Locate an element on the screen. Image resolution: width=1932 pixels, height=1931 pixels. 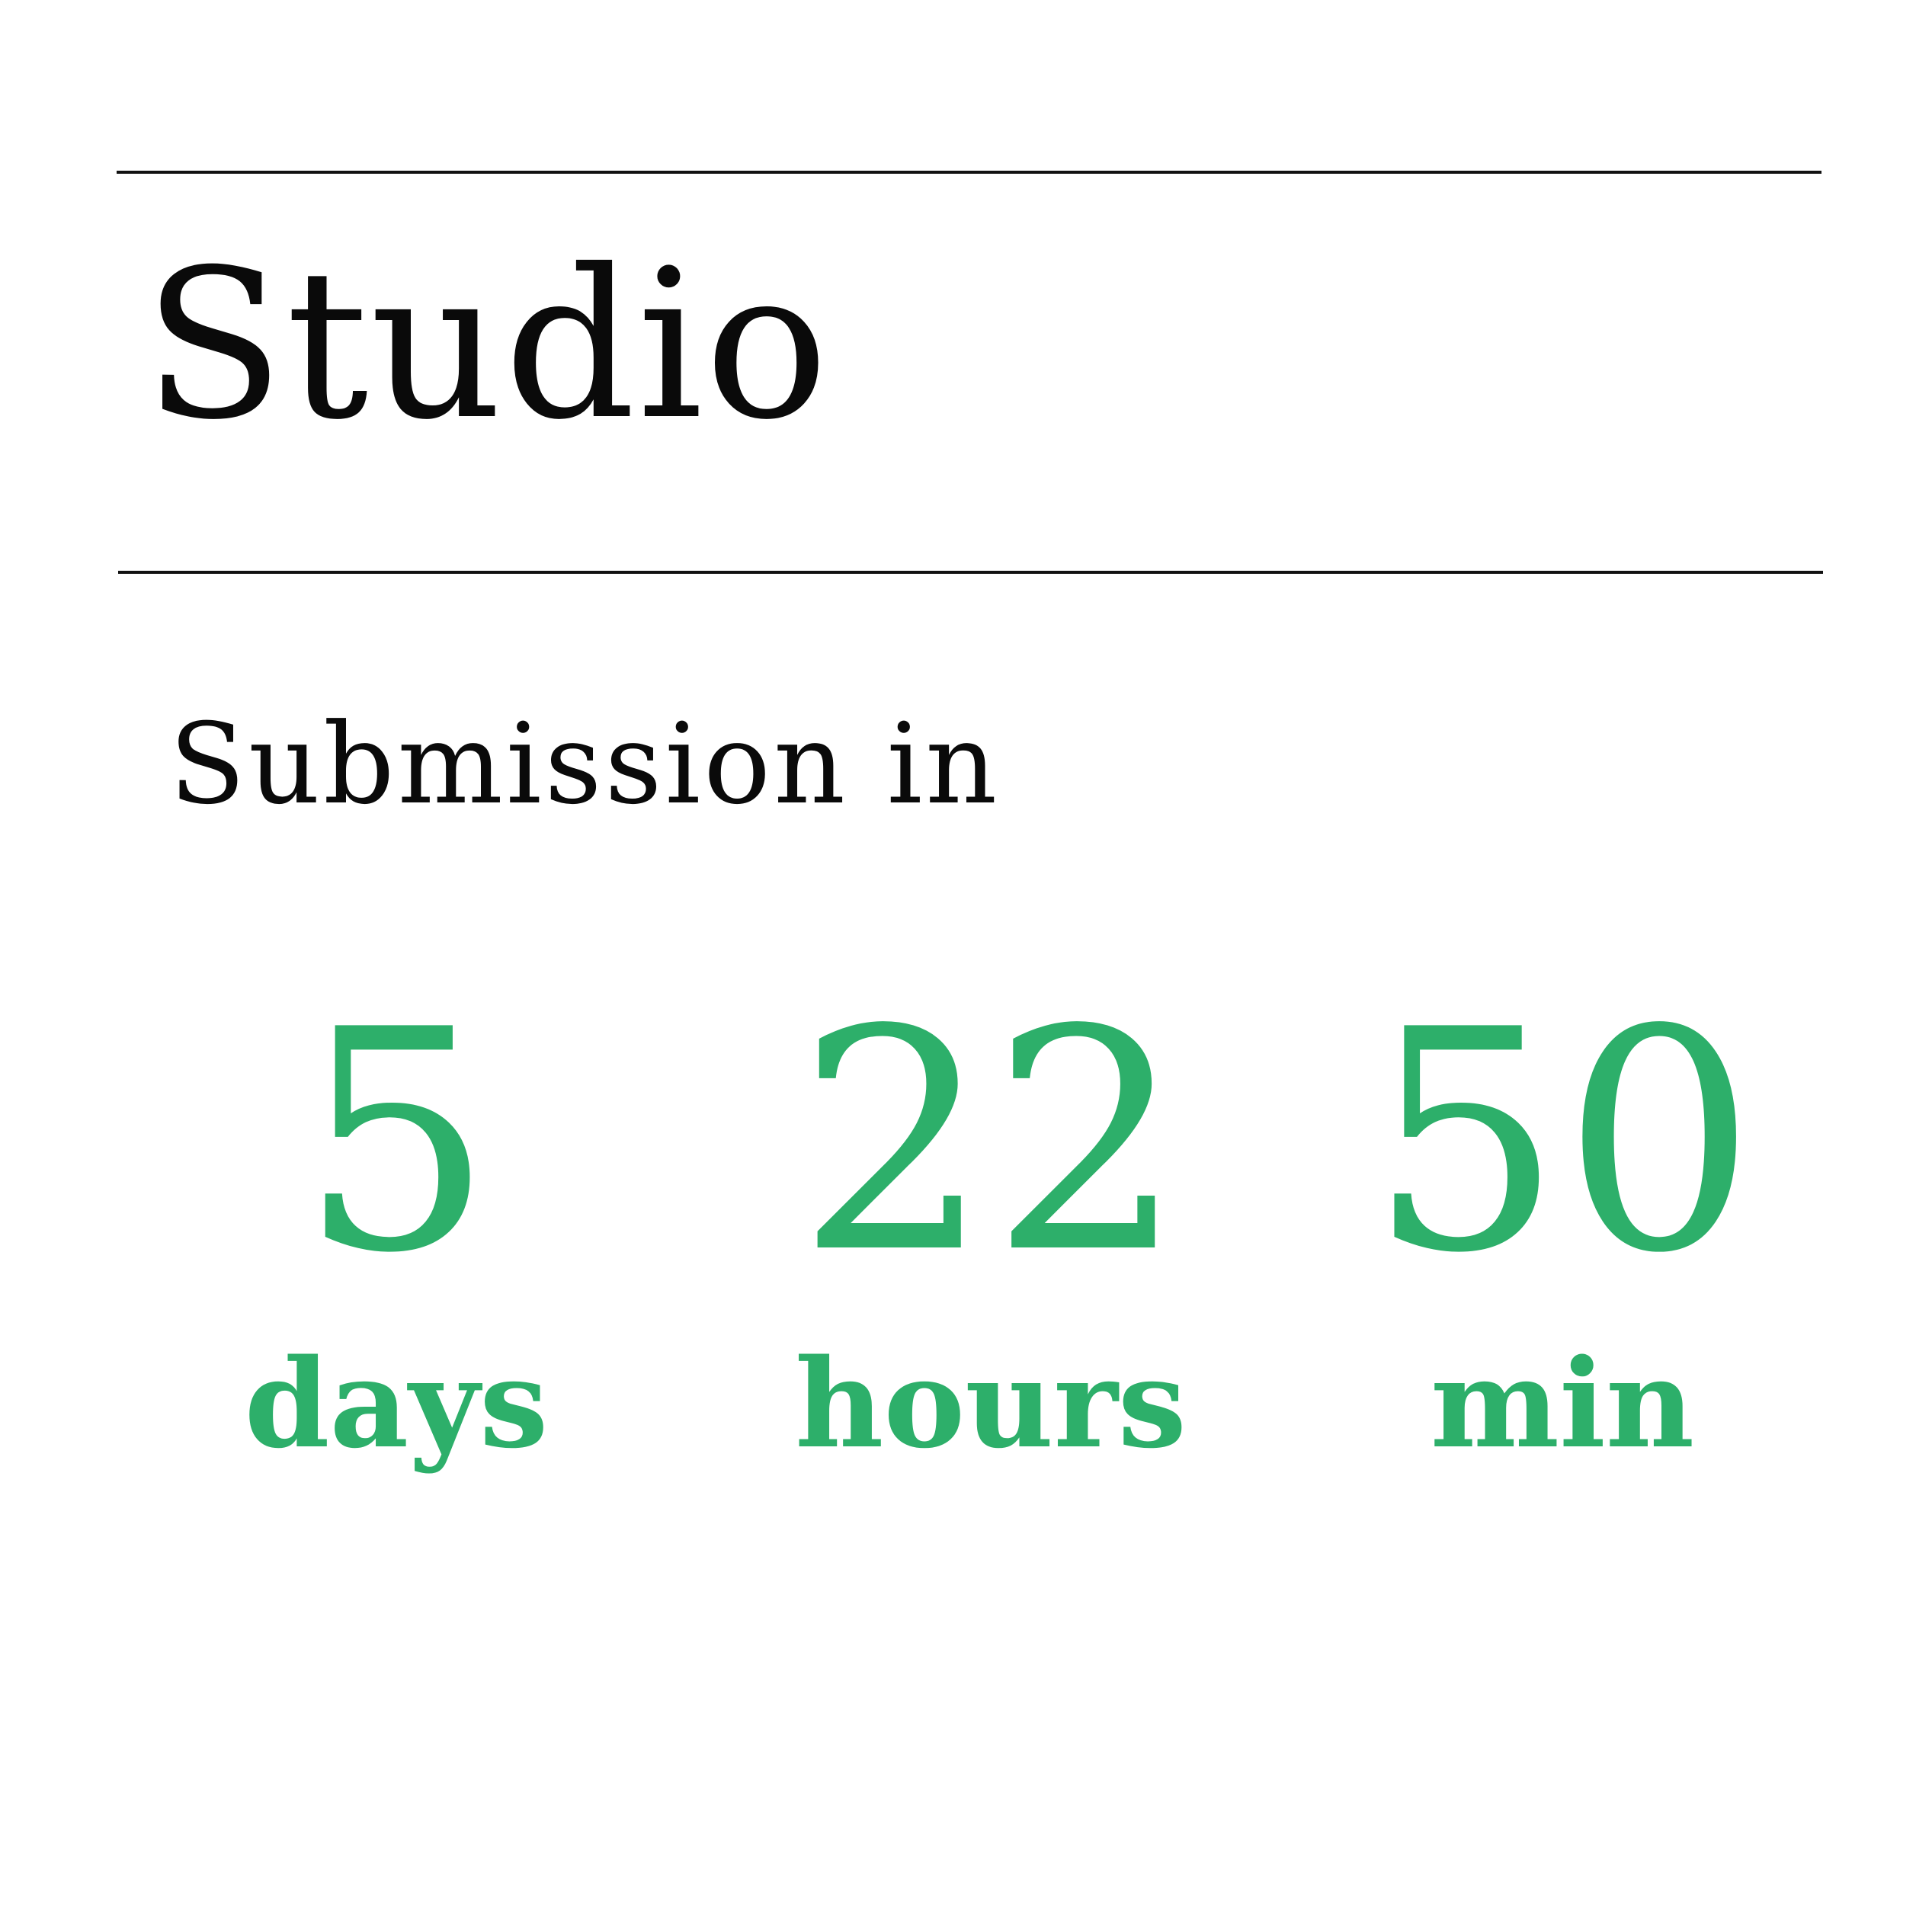
minutes-value: 50 is located at coordinates (1562, 1143).